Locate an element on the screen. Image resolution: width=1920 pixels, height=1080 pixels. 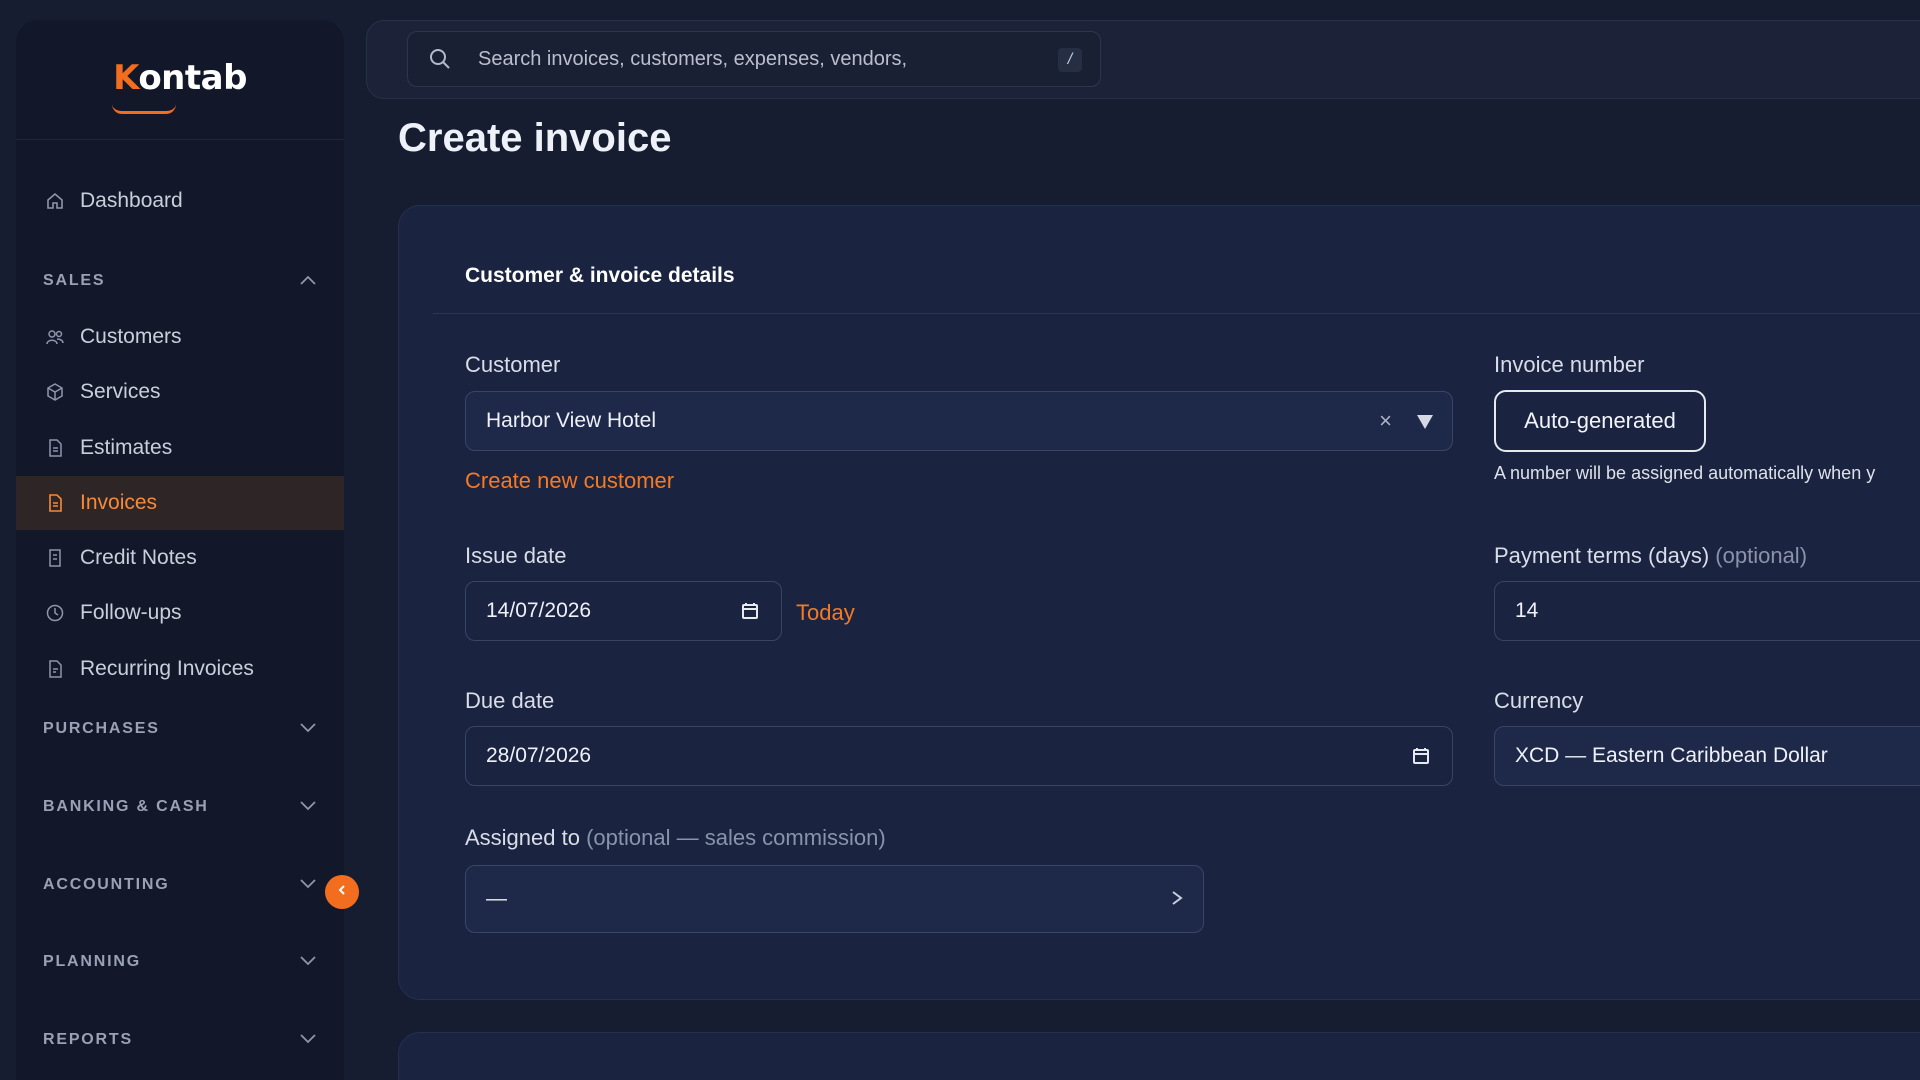
payment-terms-input: 14 is located at coordinates (1707, 611).